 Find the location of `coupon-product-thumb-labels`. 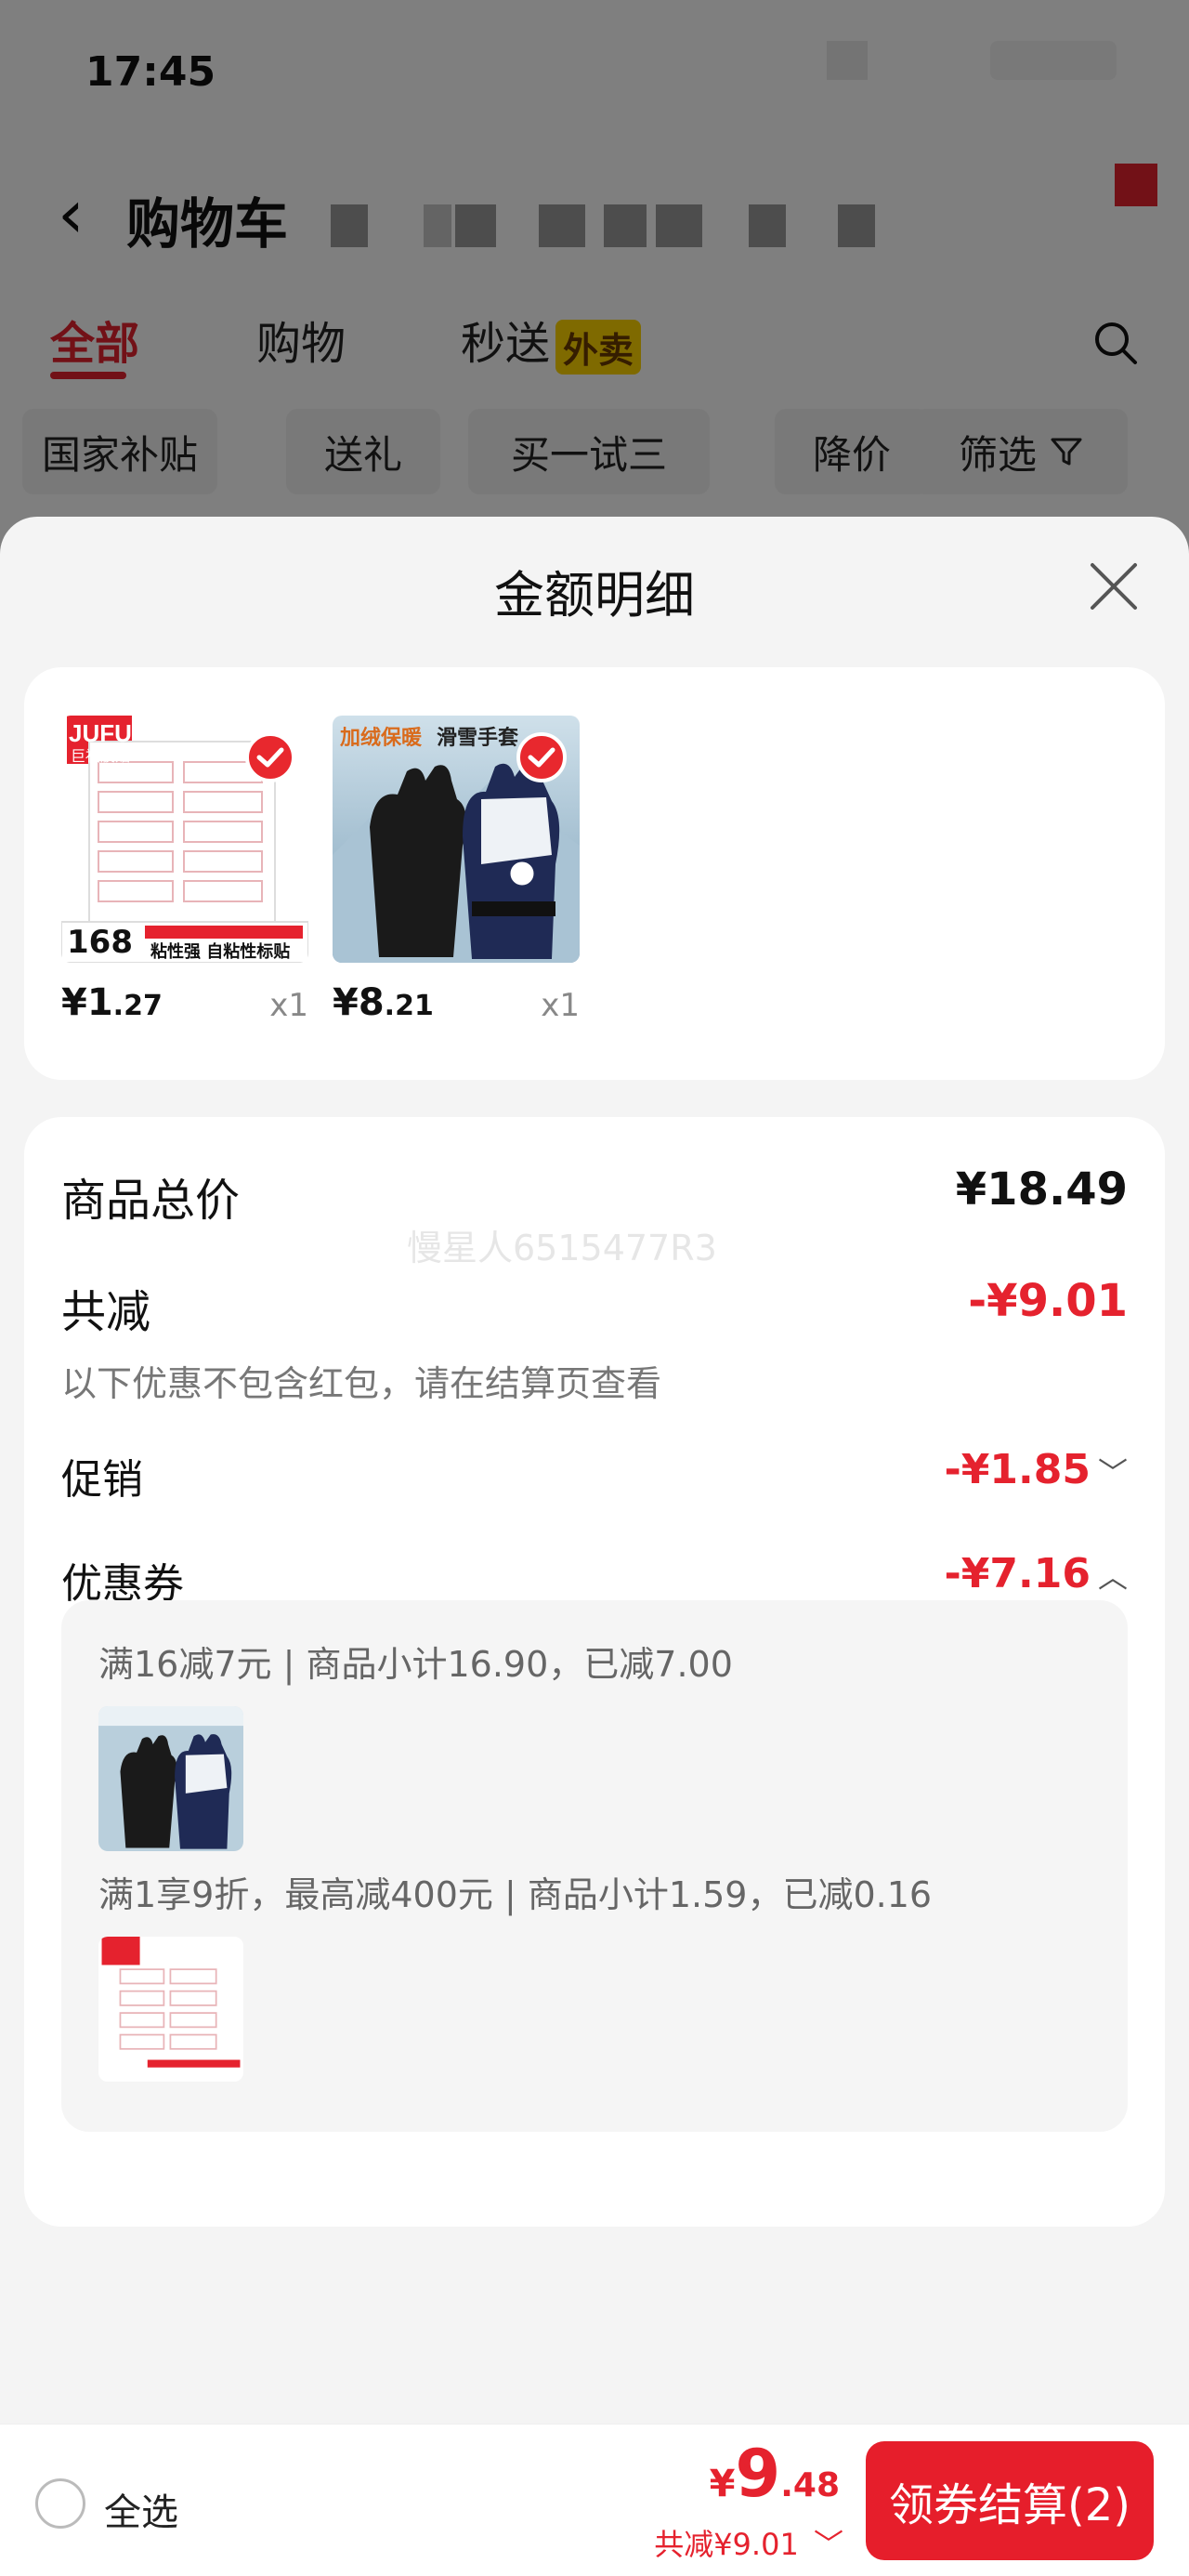

coupon-product-thumb-labels is located at coordinates (170, 2009).